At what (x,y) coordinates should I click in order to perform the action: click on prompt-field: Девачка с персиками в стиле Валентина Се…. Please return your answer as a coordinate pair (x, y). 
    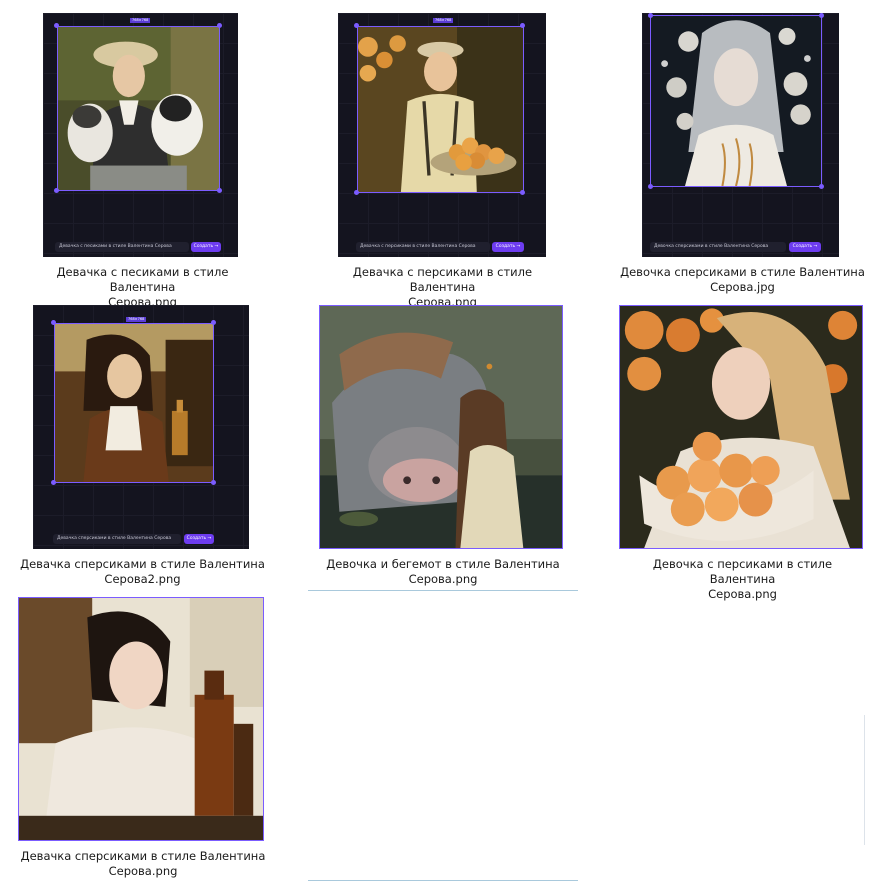
    Looking at the image, I should click on (423, 247).